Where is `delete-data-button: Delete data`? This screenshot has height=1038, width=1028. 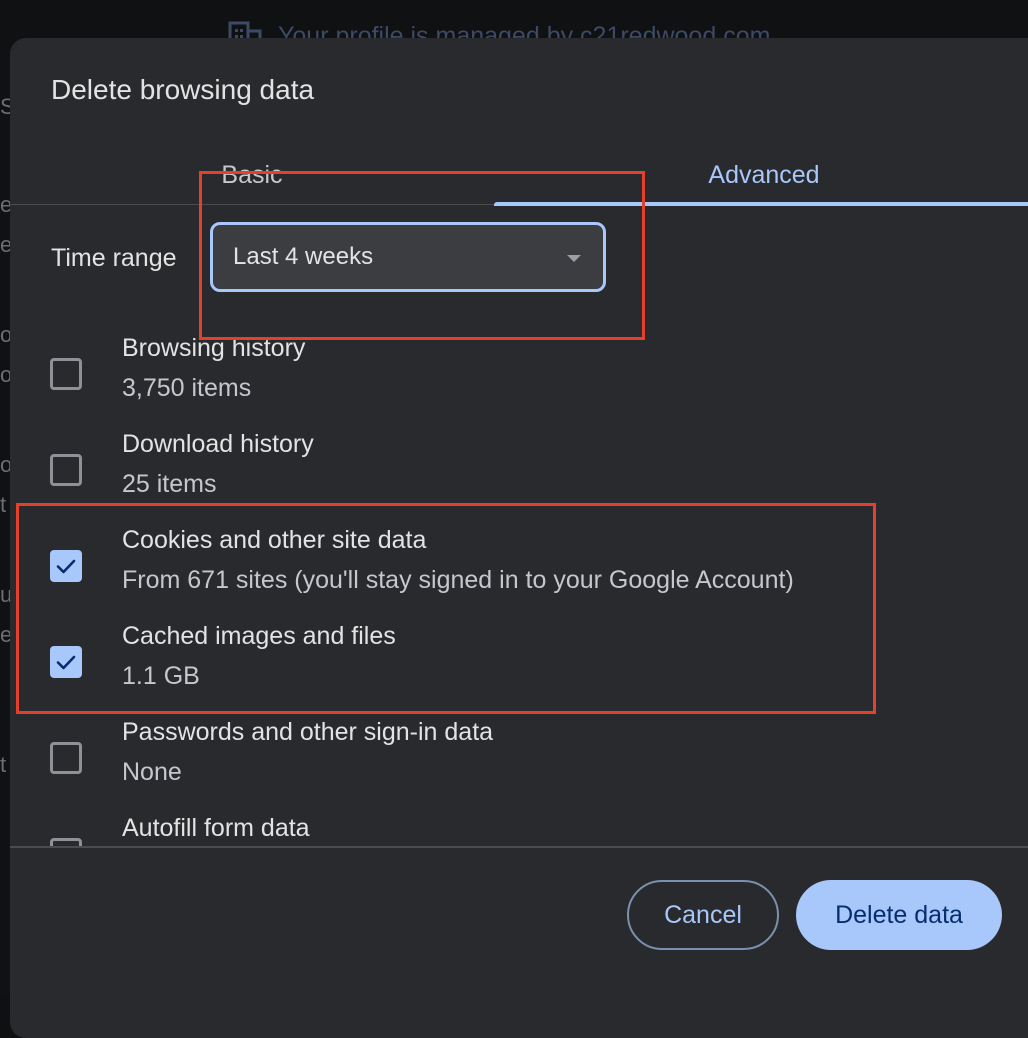
delete-data-button: Delete data is located at coordinates (899, 915).